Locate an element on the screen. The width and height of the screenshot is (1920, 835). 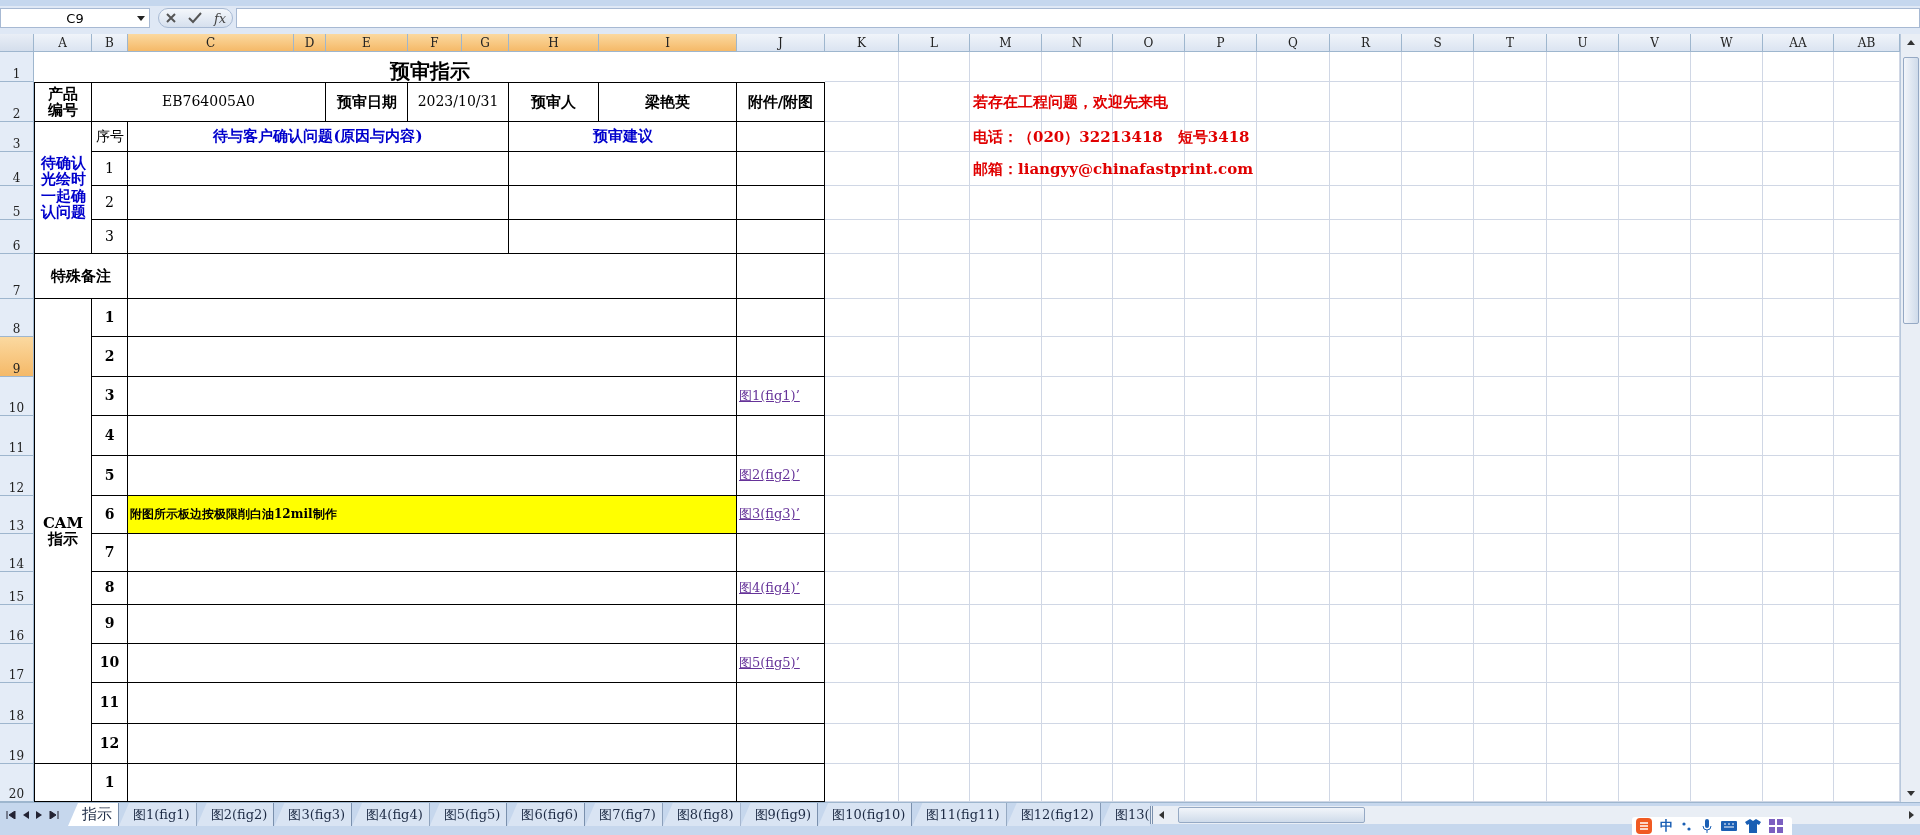
sheet-tab: 图5(fig5) is located at coordinates (468, 814).